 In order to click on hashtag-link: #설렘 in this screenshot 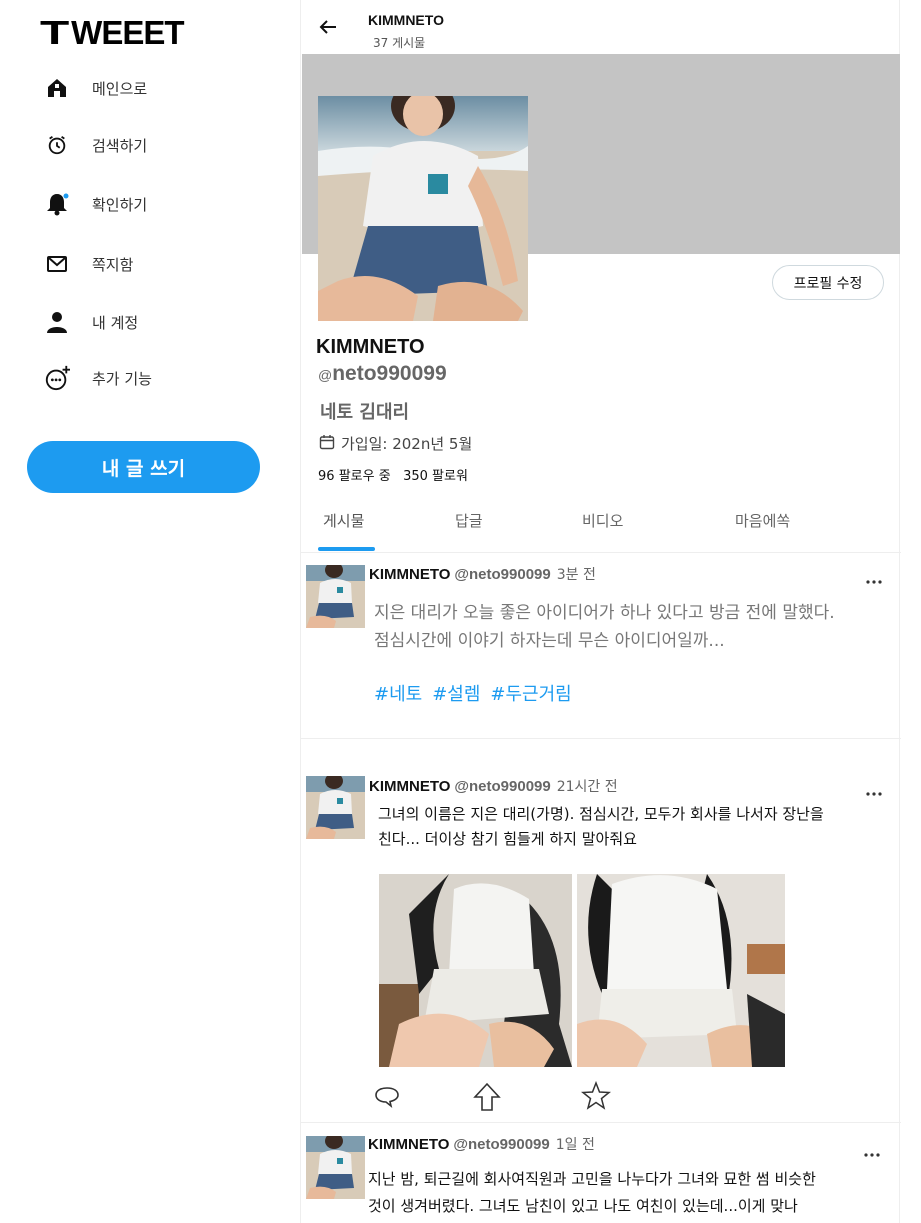, I will do `click(456, 694)`.